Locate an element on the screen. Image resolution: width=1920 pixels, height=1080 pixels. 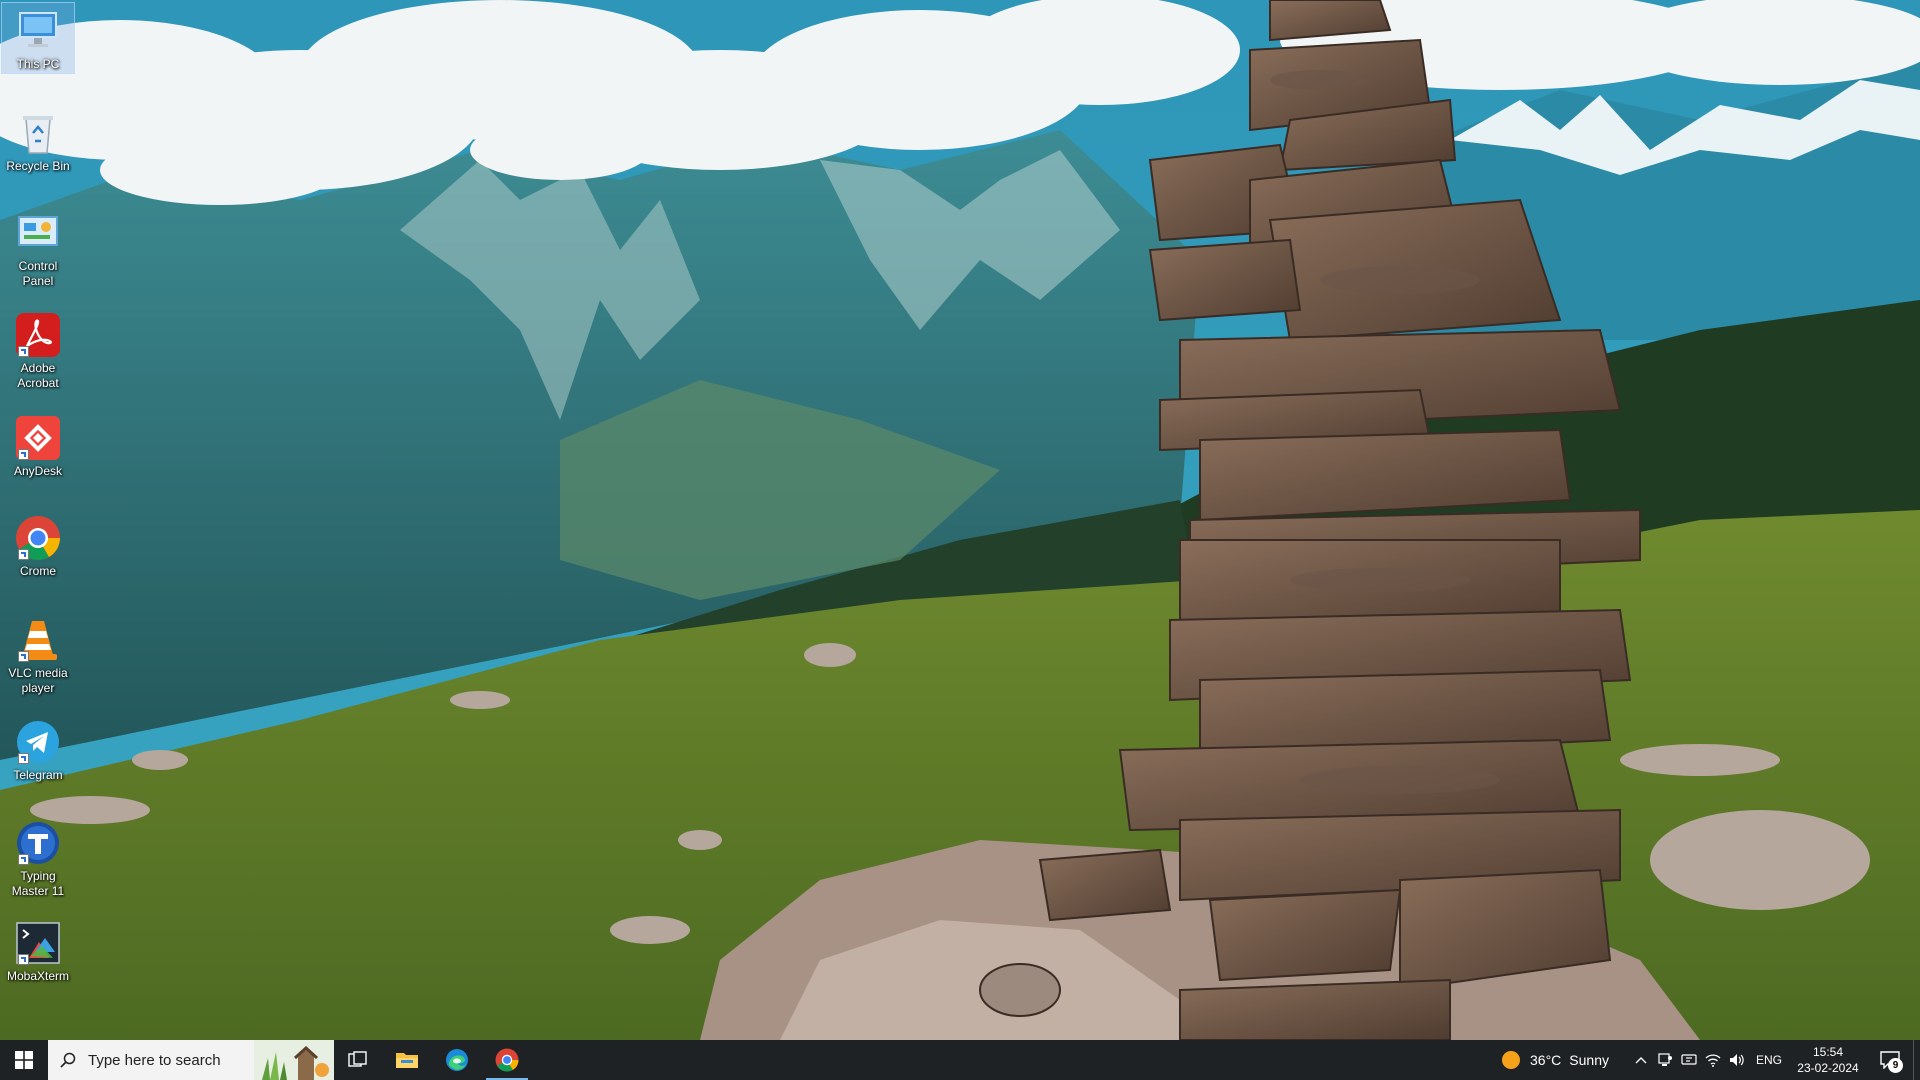
desktop-icon-label: AnyDesk is located at coordinates (38, 471).